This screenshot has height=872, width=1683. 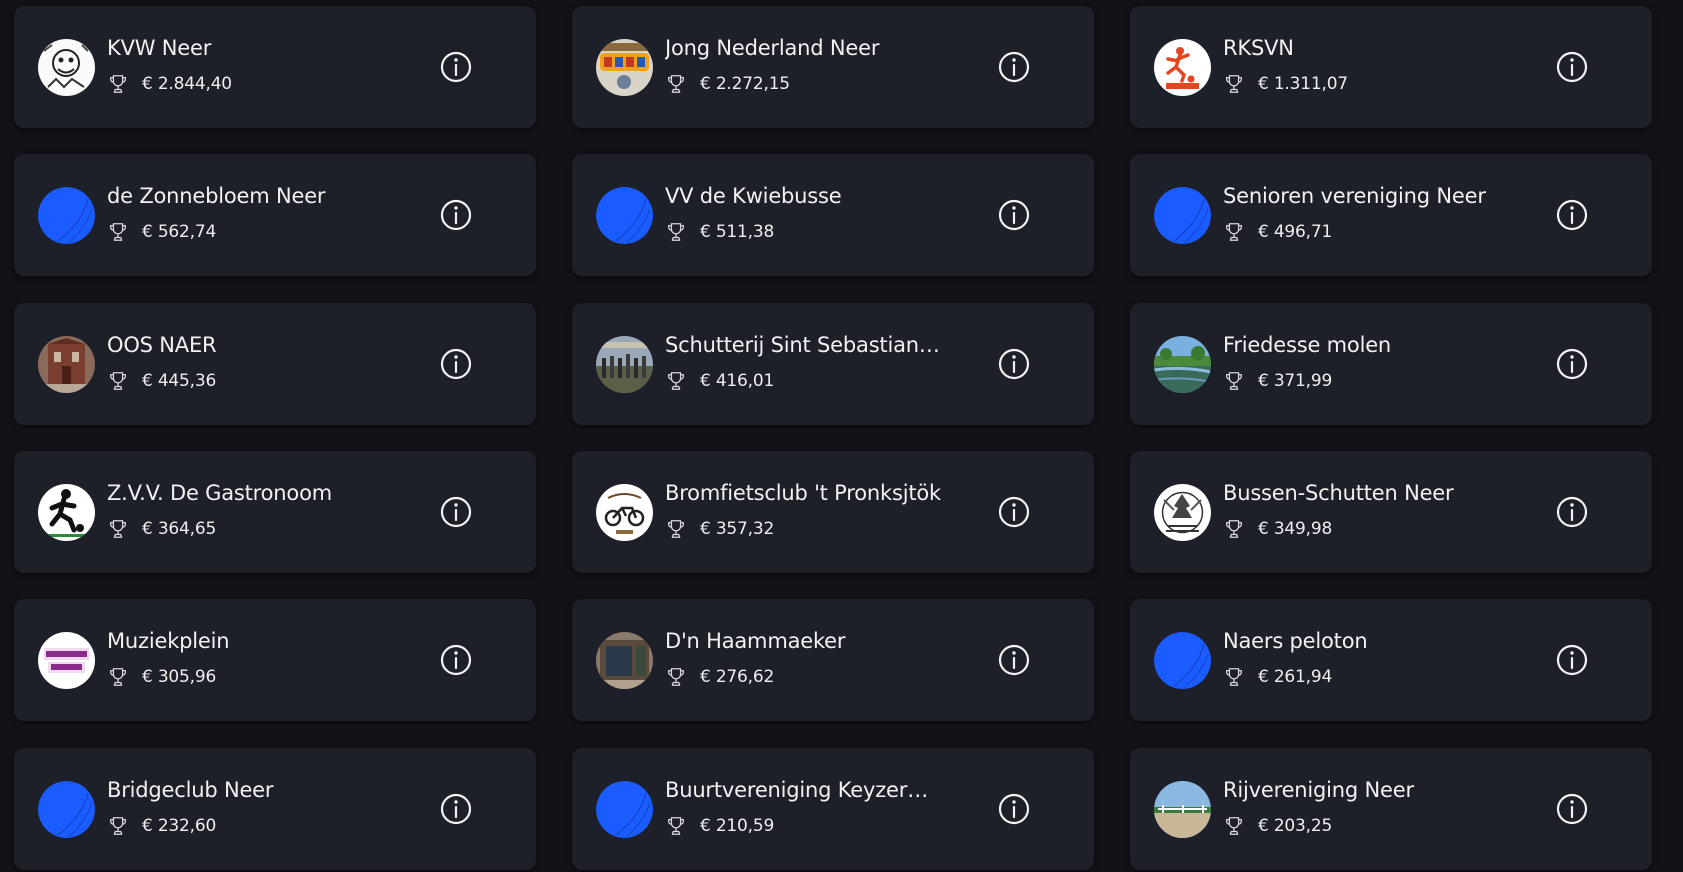 I want to click on club-amount: € 305,96, so click(x=179, y=677).